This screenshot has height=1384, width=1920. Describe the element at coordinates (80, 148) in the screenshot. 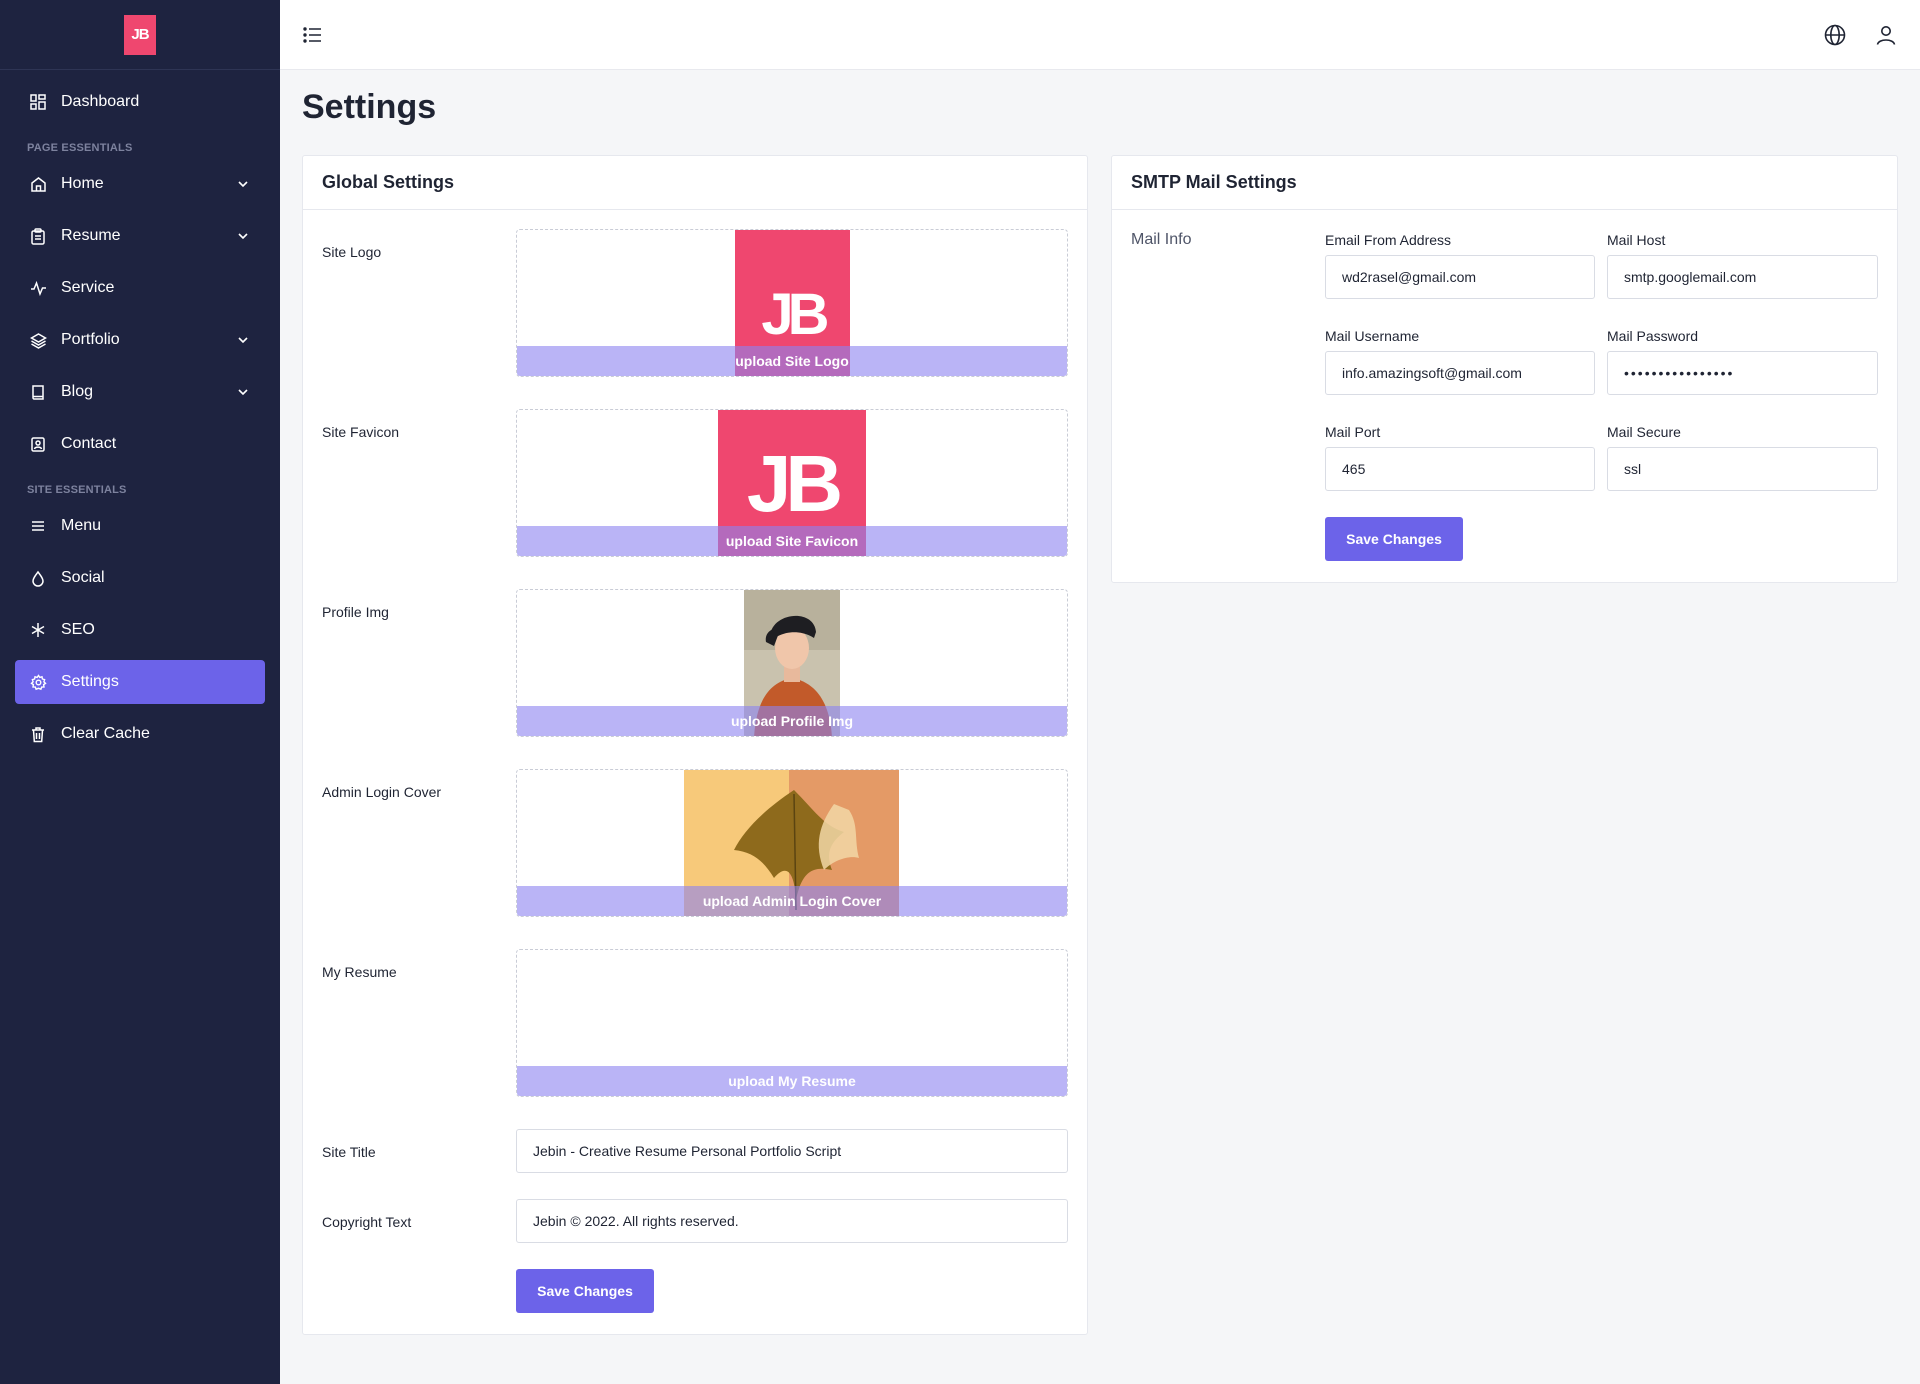

I see `section-page-essentials: PAGE ESSENTIALS` at that location.